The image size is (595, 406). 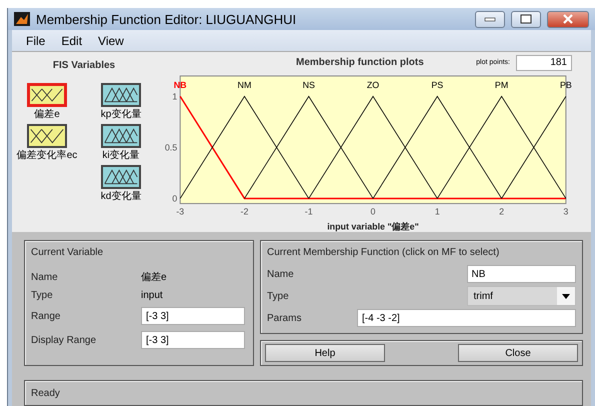 I want to click on x-axis-label: input variable "偏差e", so click(x=373, y=226).